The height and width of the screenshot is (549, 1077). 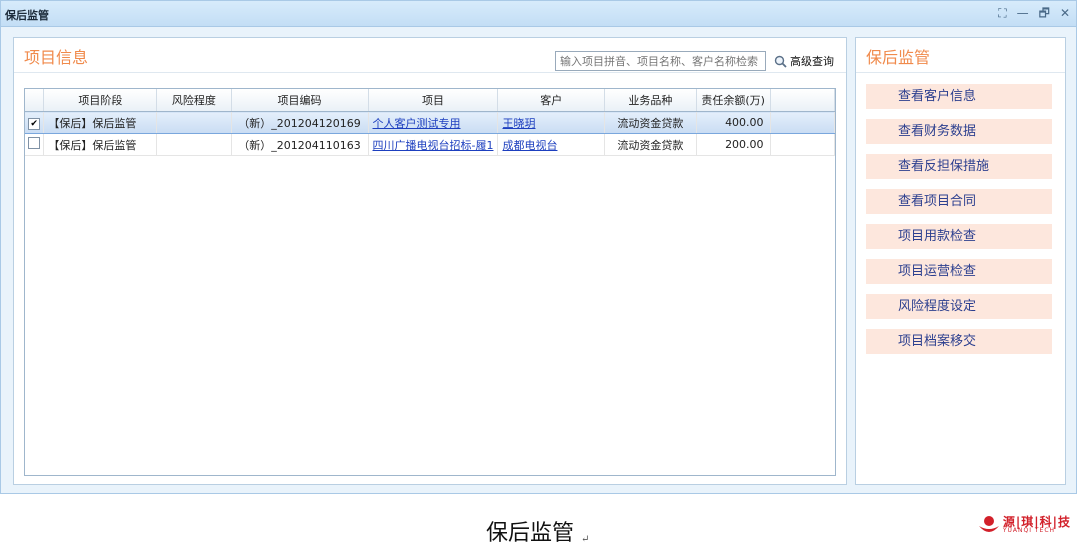 What do you see at coordinates (733, 100) in the screenshot?
I see `header-balance: 责任余额(万)` at bounding box center [733, 100].